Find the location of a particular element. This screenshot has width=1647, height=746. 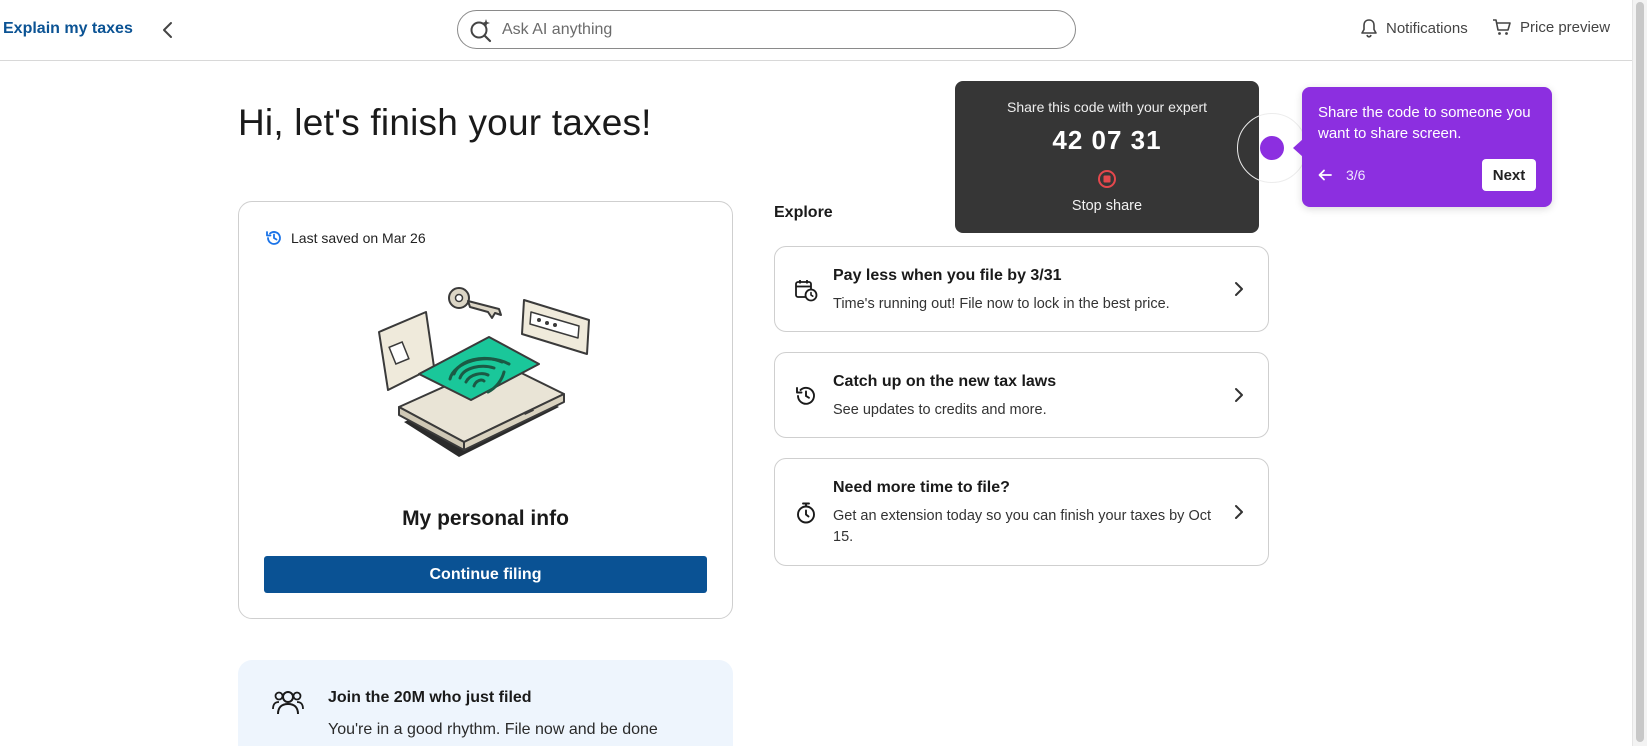

explore-card-title: Pay less when you file by 3/31 is located at coordinates (947, 275).